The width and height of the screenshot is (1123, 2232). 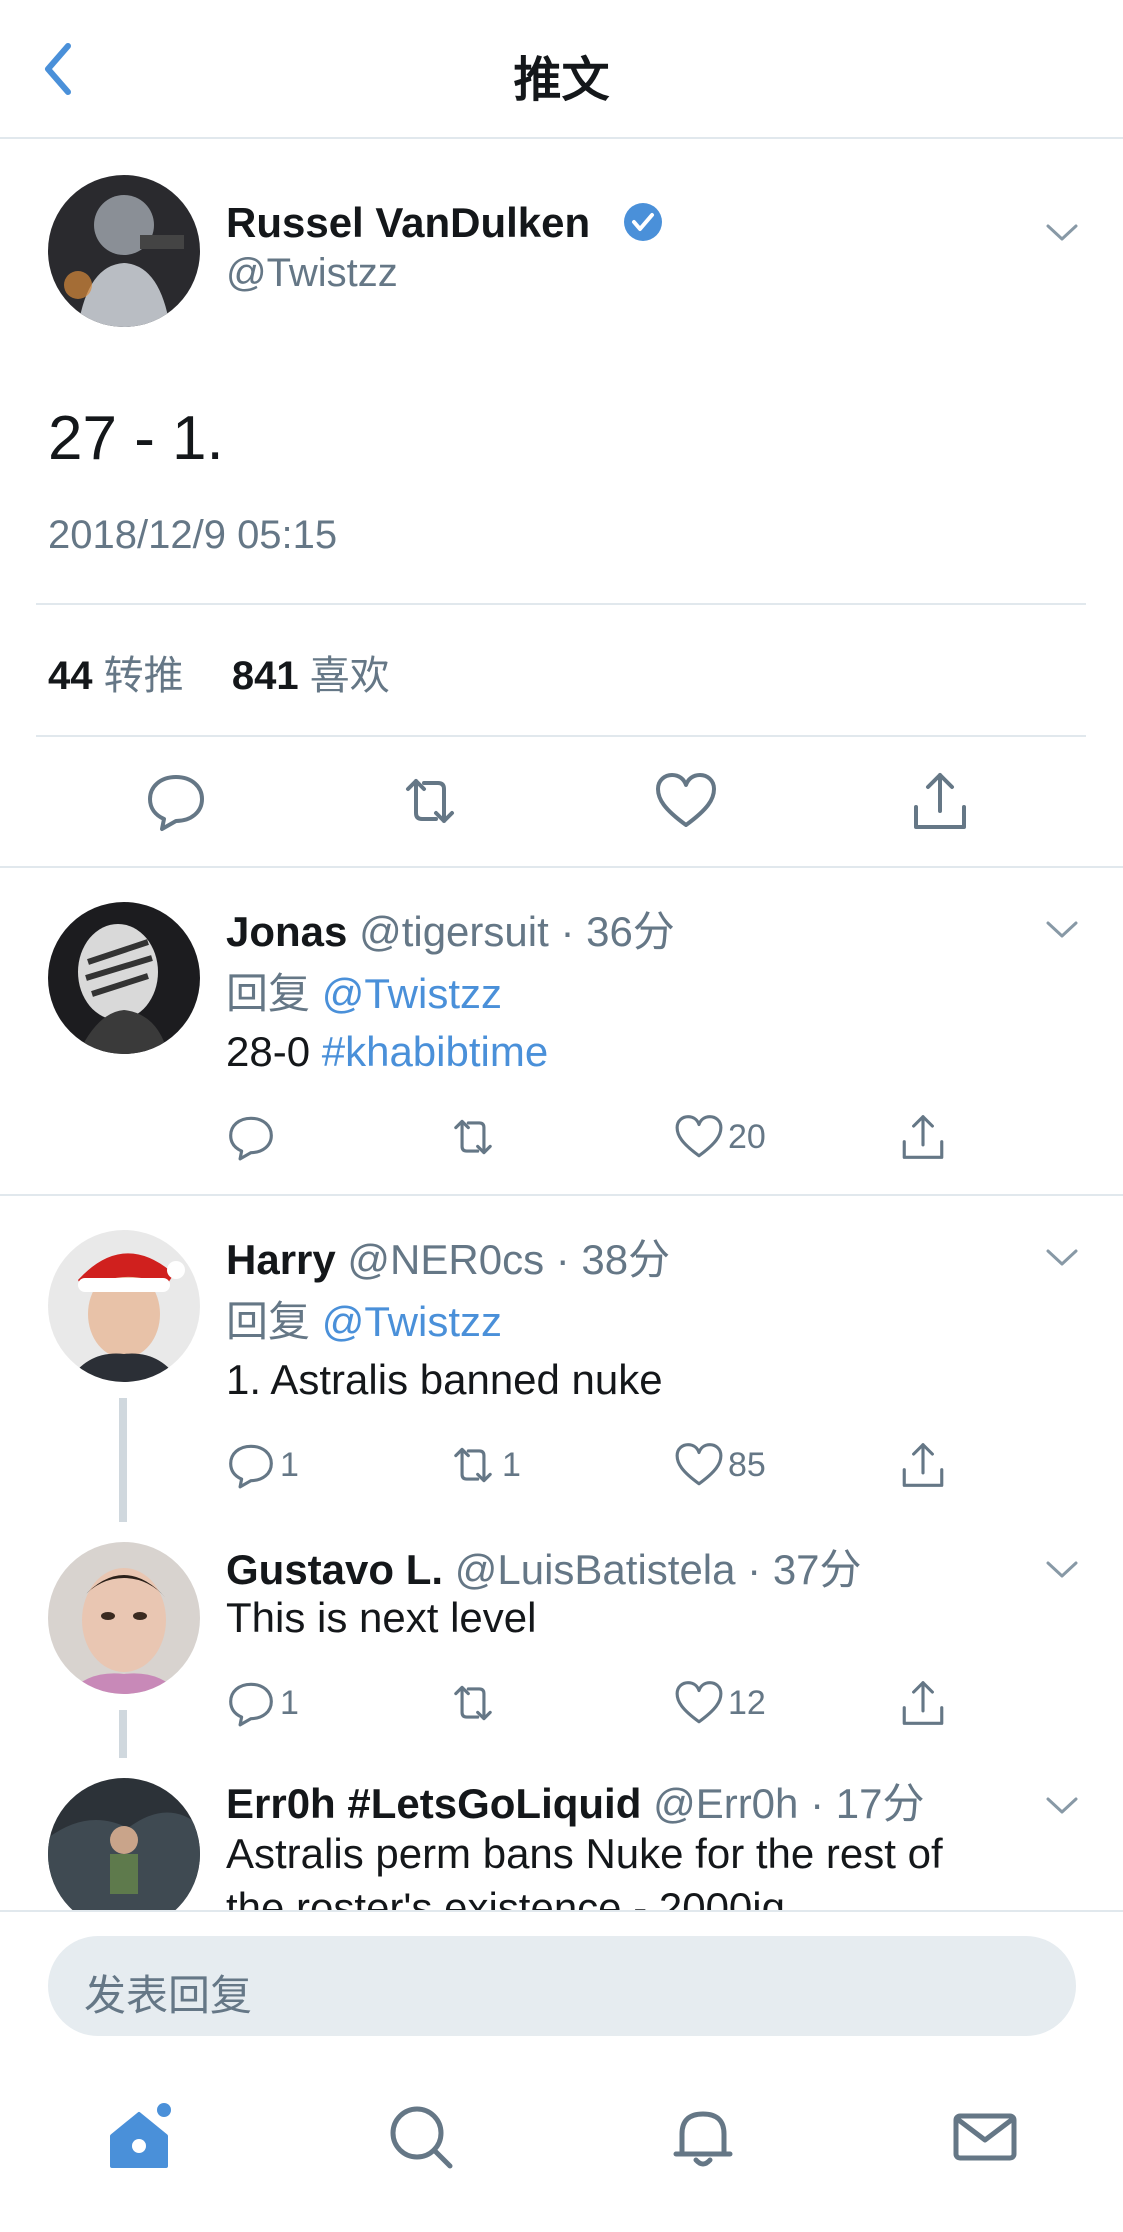 What do you see at coordinates (334, 1569) in the screenshot?
I see `reply-author-name: Gustavo L.` at bounding box center [334, 1569].